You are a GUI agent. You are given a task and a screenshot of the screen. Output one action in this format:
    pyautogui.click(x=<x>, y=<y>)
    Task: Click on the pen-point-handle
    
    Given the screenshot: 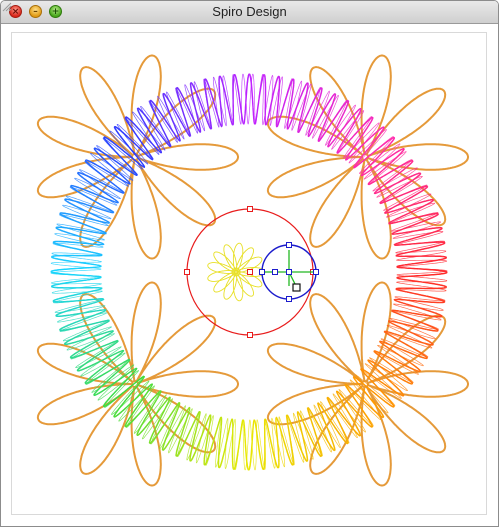 What is the action you would take?
    pyautogui.click(x=296, y=287)
    